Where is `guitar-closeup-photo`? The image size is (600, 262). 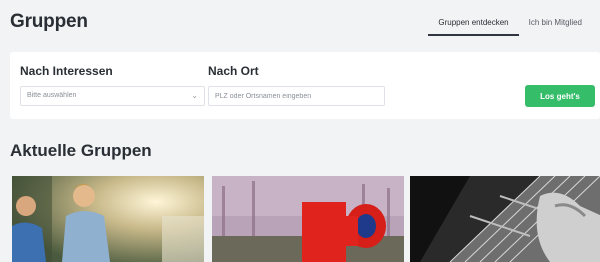 guitar-closeup-photo is located at coordinates (505, 219).